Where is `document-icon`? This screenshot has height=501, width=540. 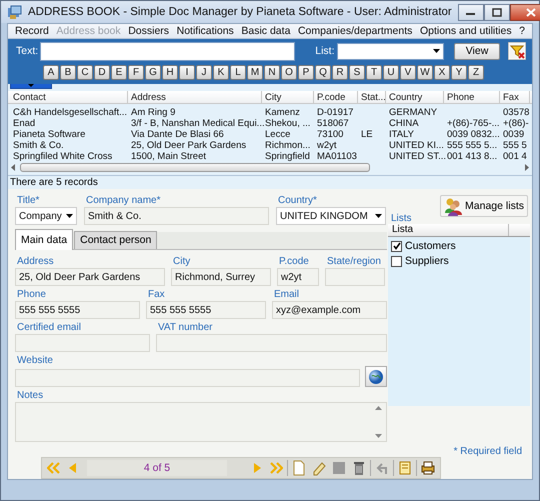 document-icon is located at coordinates (299, 468).